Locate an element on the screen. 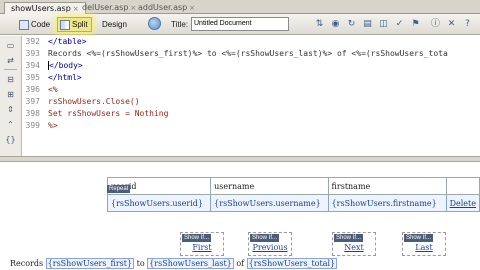 The image size is (480, 270). nav-previous: Show If... Previous is located at coordinates (270, 244).